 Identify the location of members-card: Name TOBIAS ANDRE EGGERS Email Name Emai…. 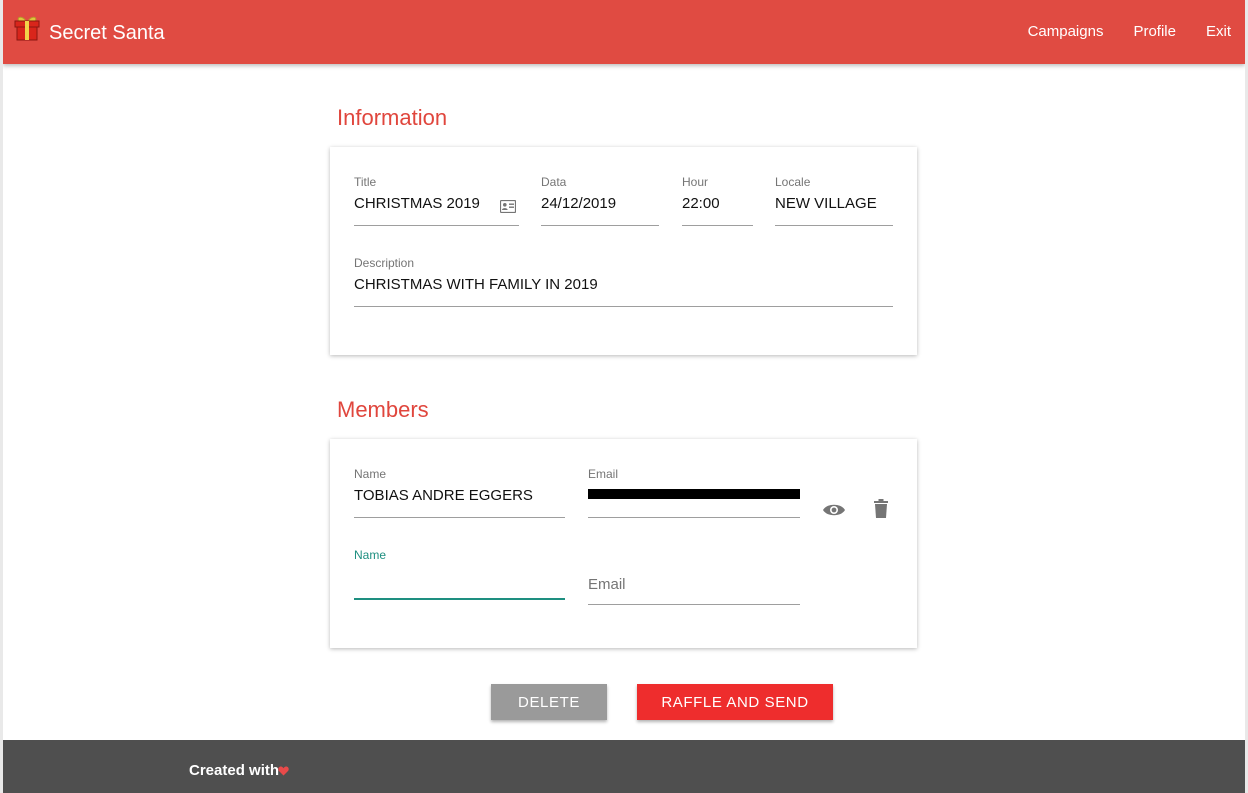
(623, 543).